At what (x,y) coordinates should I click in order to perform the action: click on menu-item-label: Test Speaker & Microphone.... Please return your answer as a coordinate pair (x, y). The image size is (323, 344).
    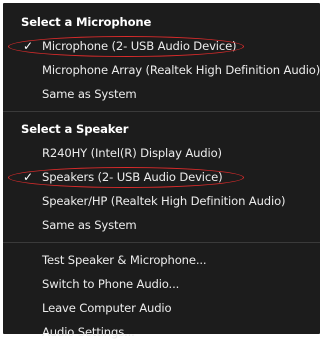
    Looking at the image, I should click on (124, 260).